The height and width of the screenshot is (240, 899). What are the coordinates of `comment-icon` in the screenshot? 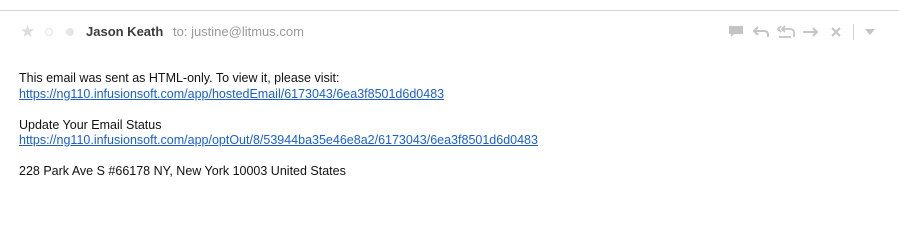 It's located at (736, 32).